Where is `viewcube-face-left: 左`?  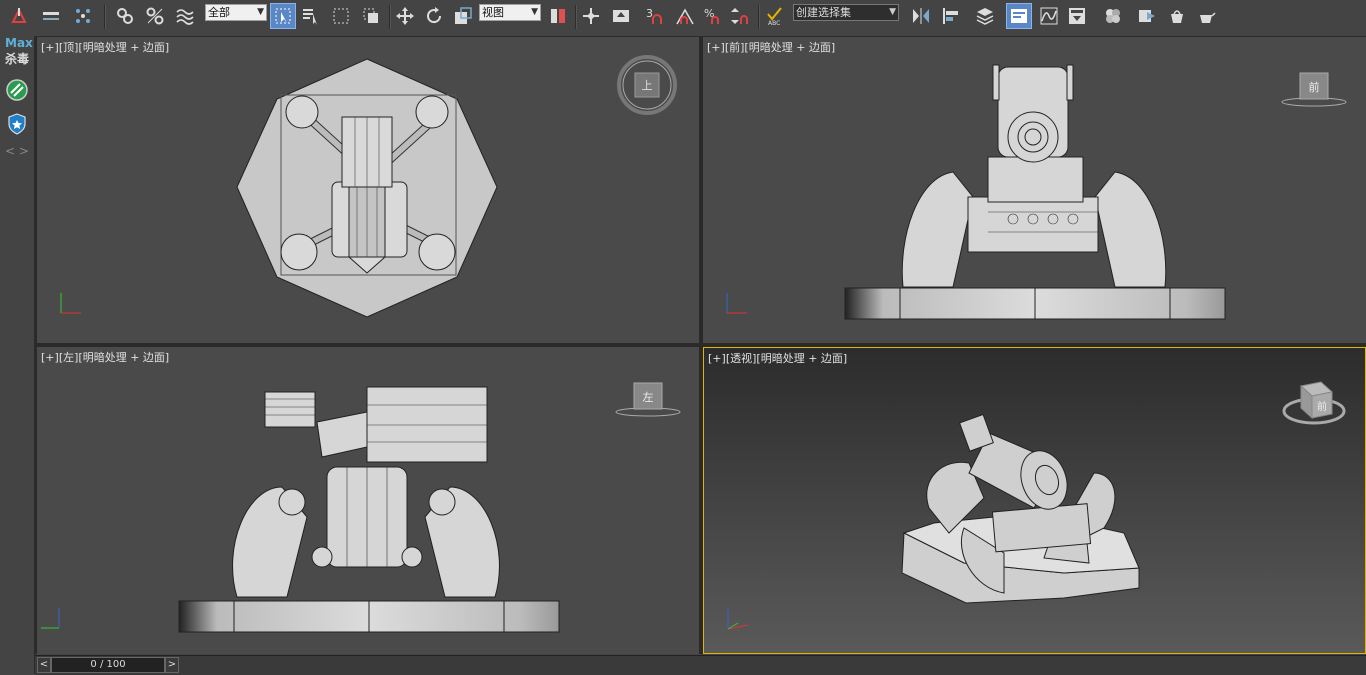
viewcube-face-left: 左 is located at coordinates (648, 397).